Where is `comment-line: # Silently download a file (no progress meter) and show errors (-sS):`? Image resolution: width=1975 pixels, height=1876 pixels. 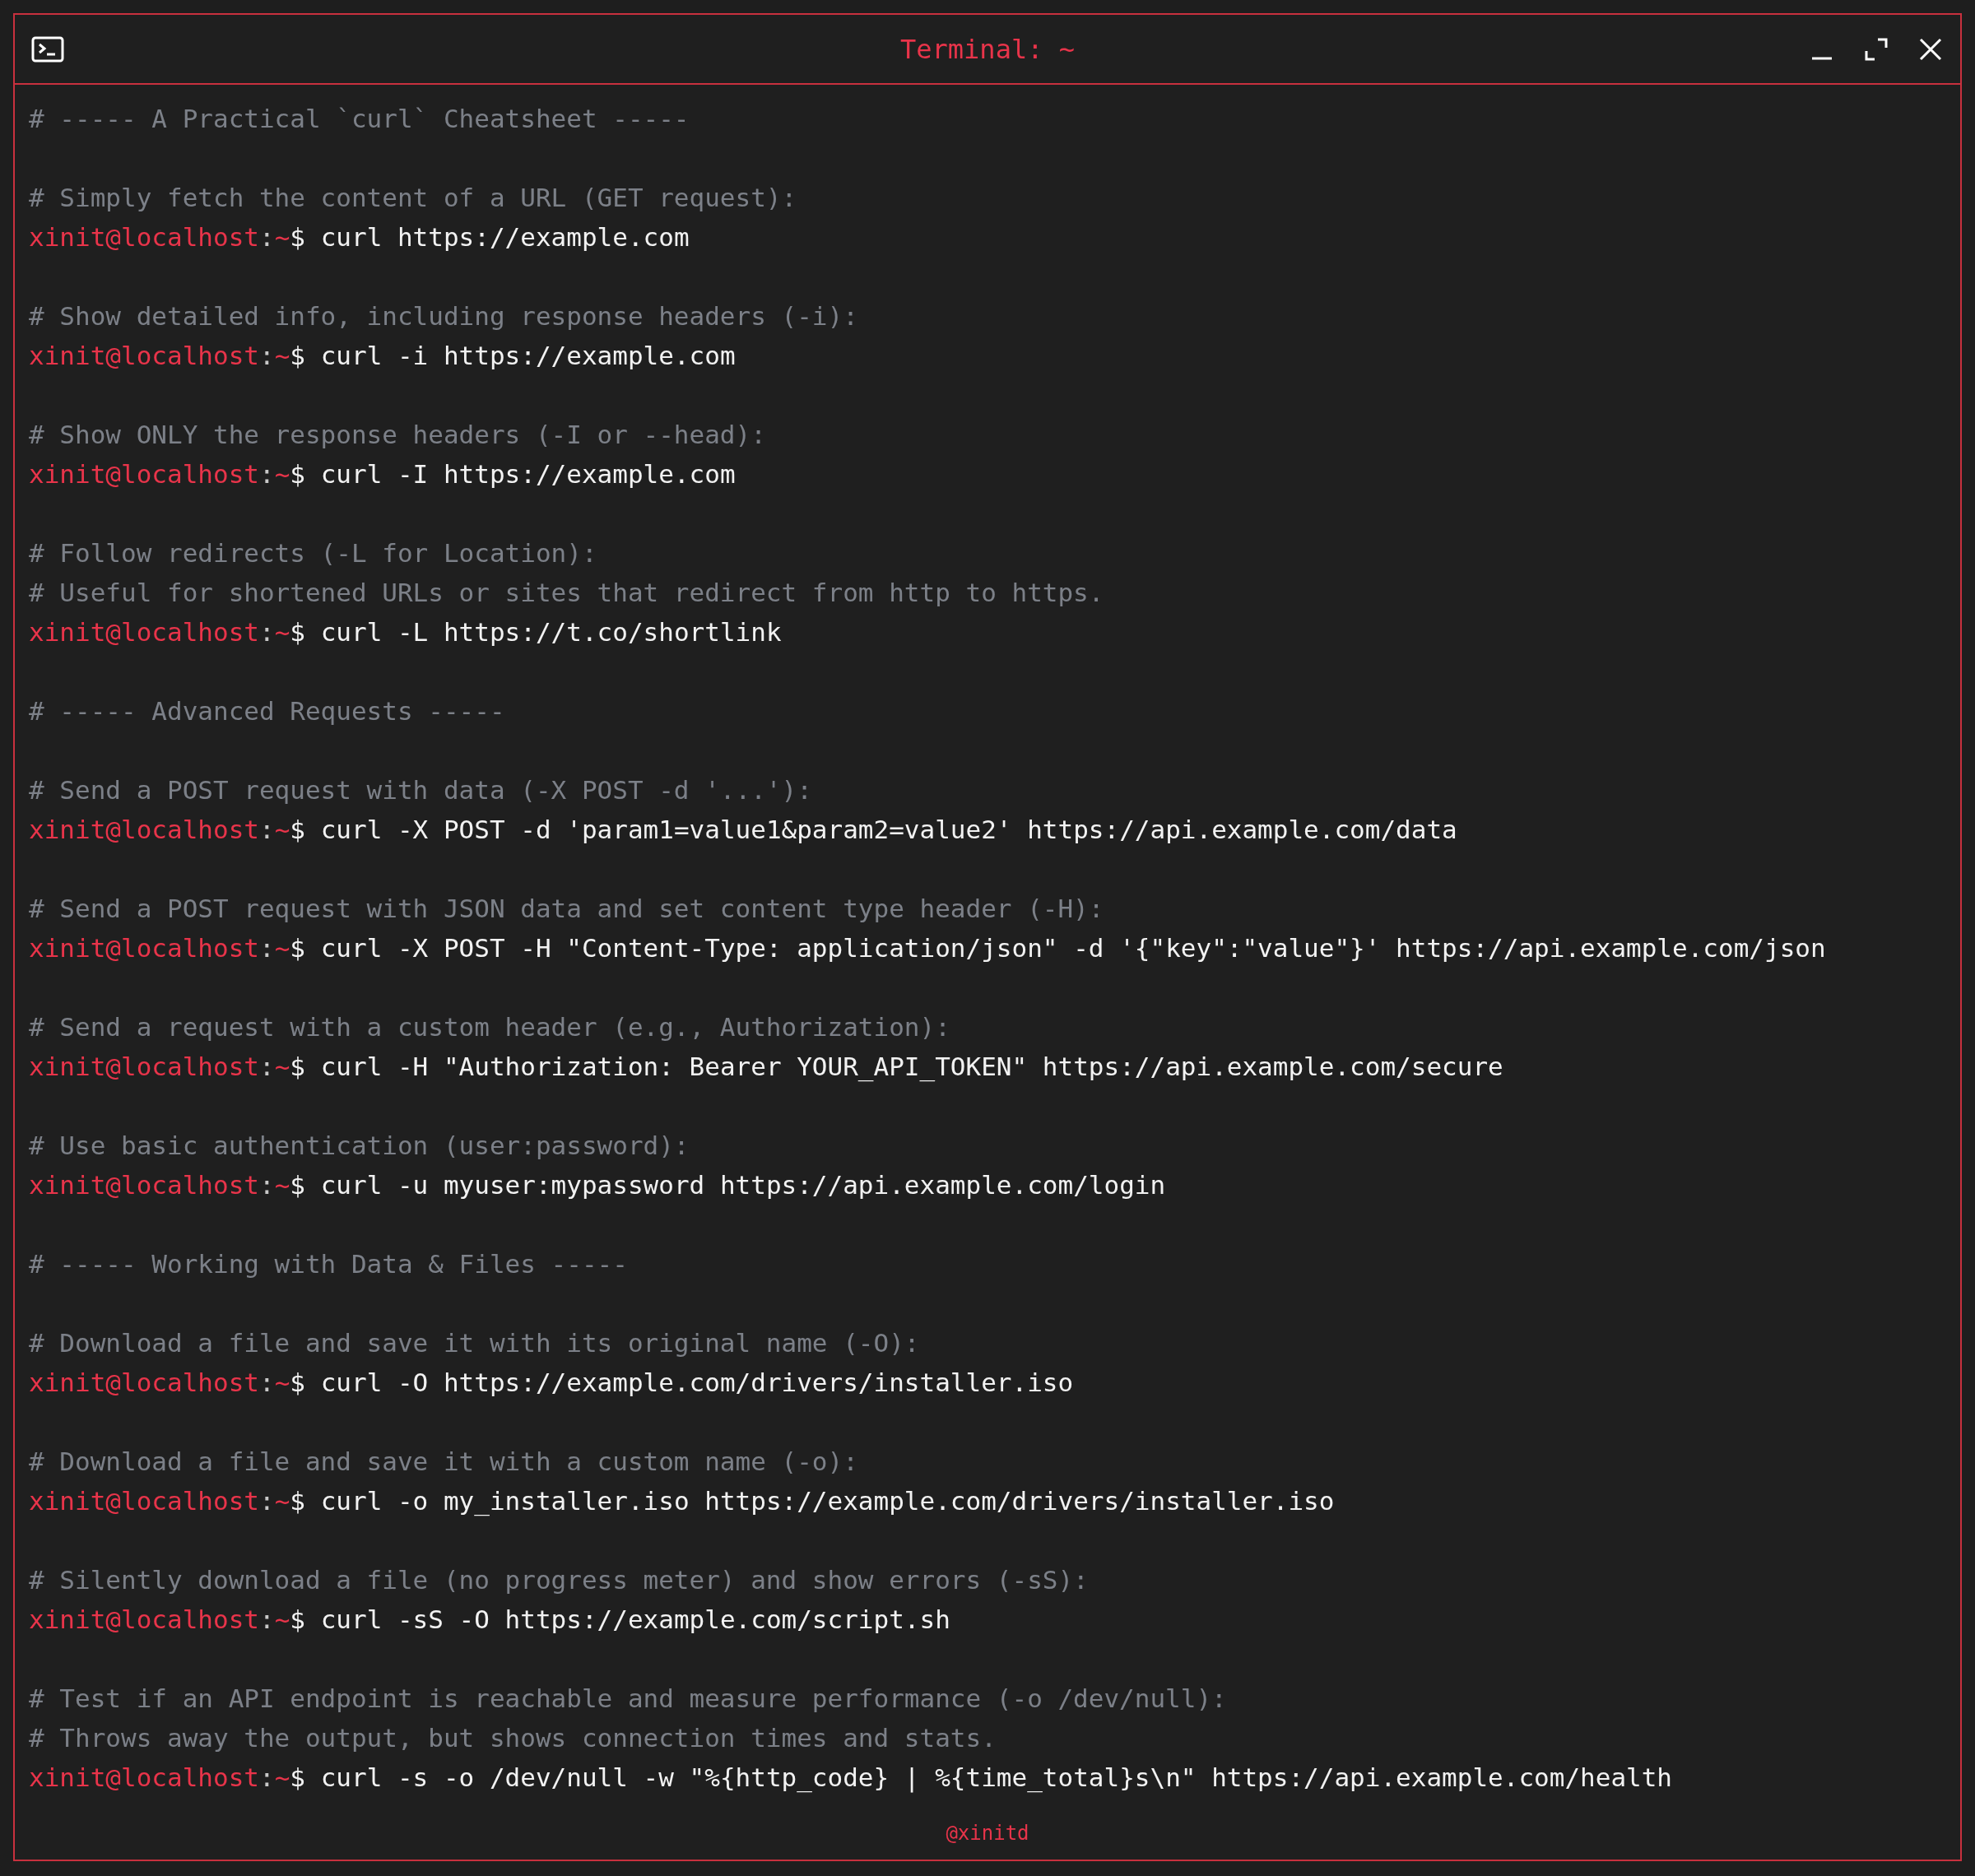
comment-line: # Silently download a file (no progress meter) and show errors (-sS): is located at coordinates (559, 1580).